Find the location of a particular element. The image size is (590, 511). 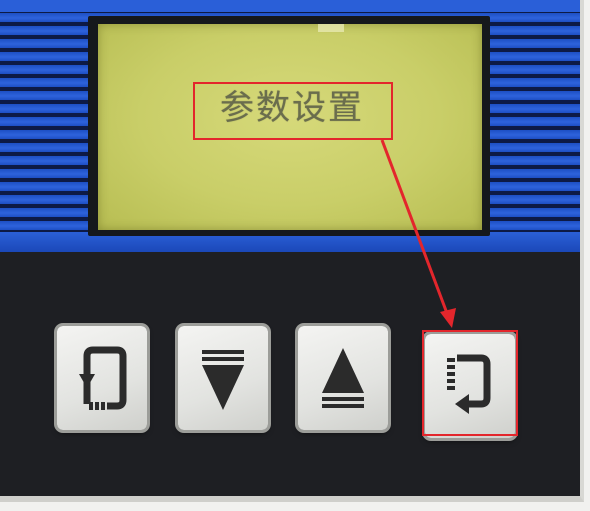

lcd-glare is located at coordinates (331, 28).